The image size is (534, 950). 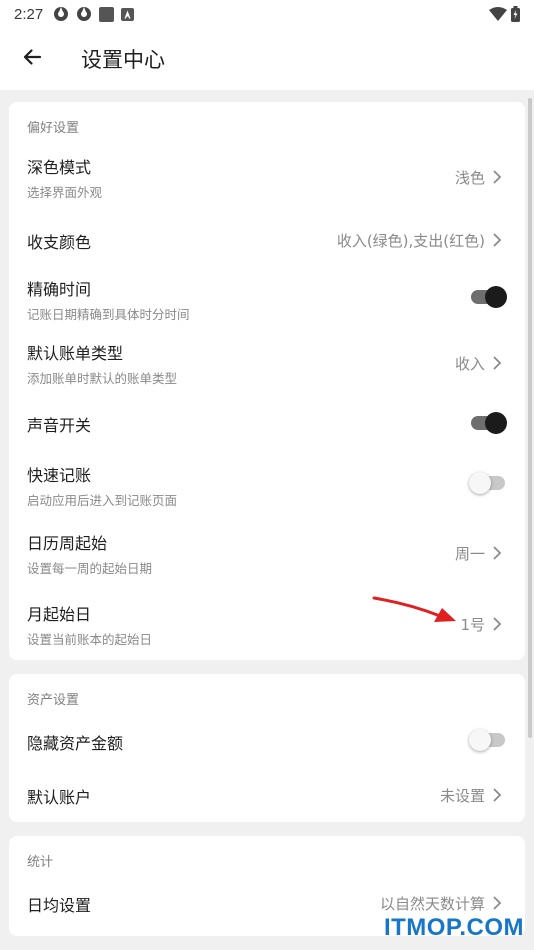 What do you see at coordinates (102, 378) in the screenshot?
I see `default-bill-type-subtitle: 添加账单时默认的账单类型` at bounding box center [102, 378].